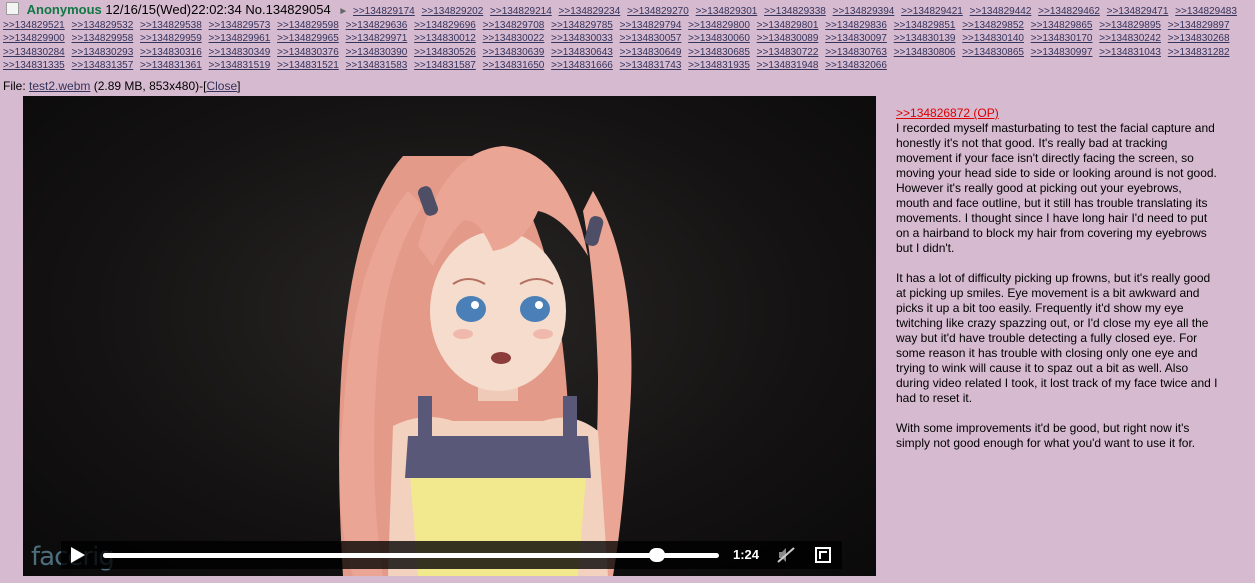 The image size is (1255, 583). I want to click on seek-bar, so click(411, 555).